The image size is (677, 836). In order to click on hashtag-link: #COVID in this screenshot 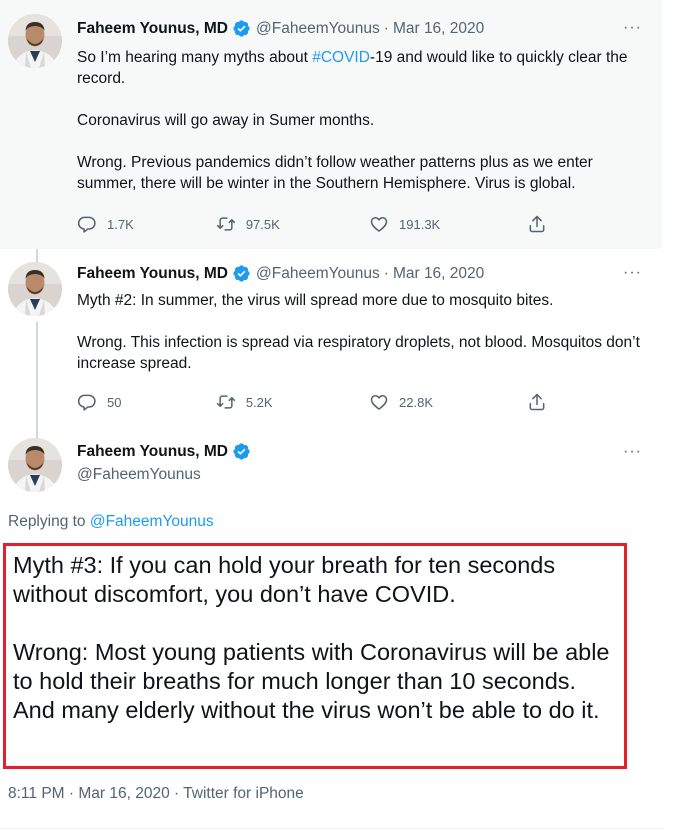, I will do `click(341, 57)`.